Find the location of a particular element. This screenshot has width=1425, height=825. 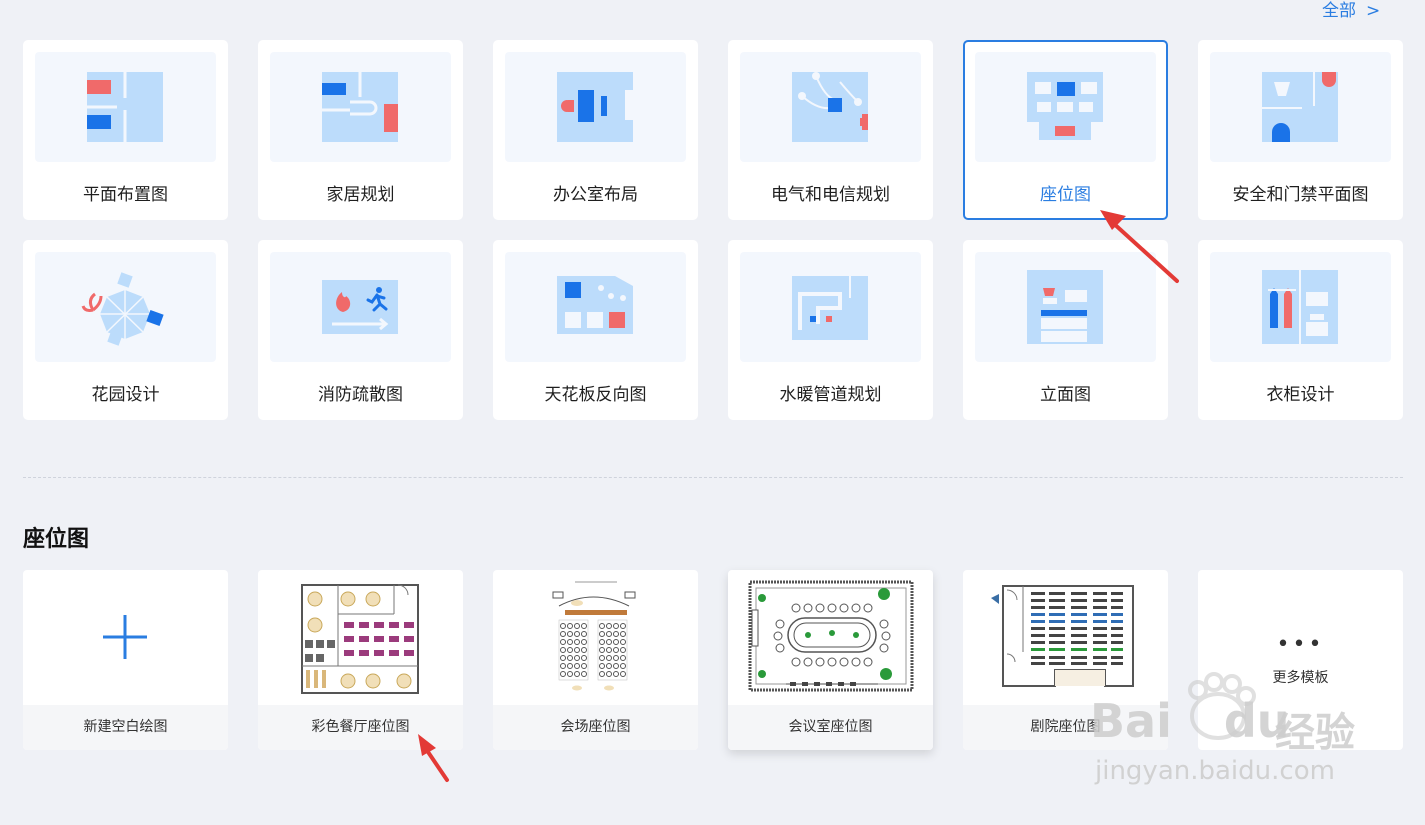

plumbing-thumbnail is located at coordinates (830, 307).